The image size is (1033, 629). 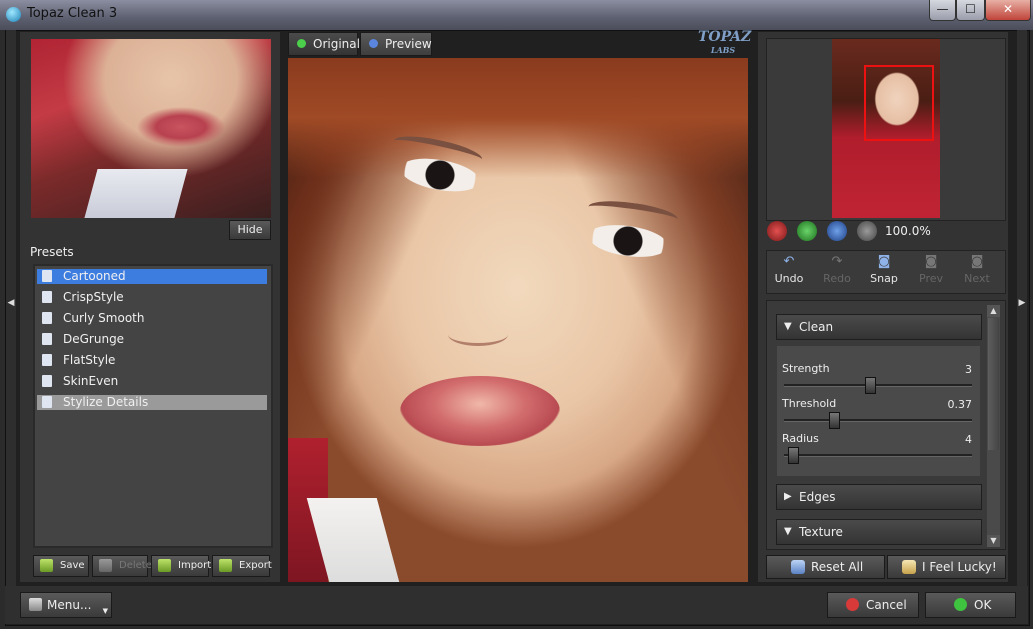 What do you see at coordinates (13, 14) in the screenshot?
I see `app-icon` at bounding box center [13, 14].